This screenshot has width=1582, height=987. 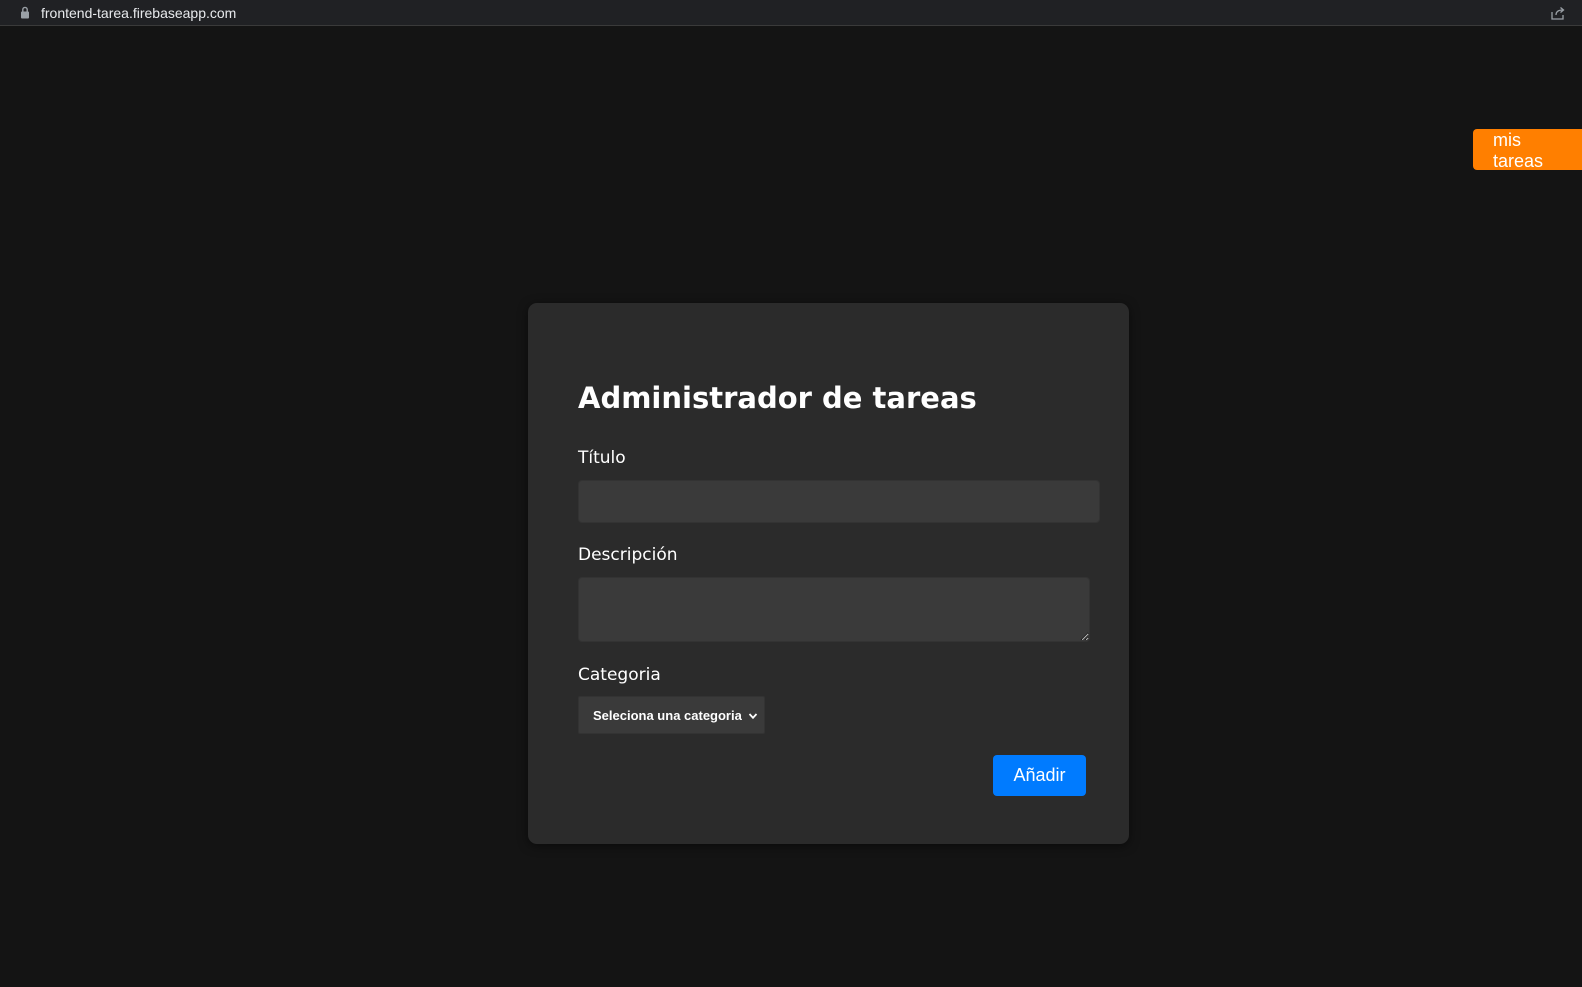 What do you see at coordinates (602, 458) in the screenshot?
I see `titulo-label: Título` at bounding box center [602, 458].